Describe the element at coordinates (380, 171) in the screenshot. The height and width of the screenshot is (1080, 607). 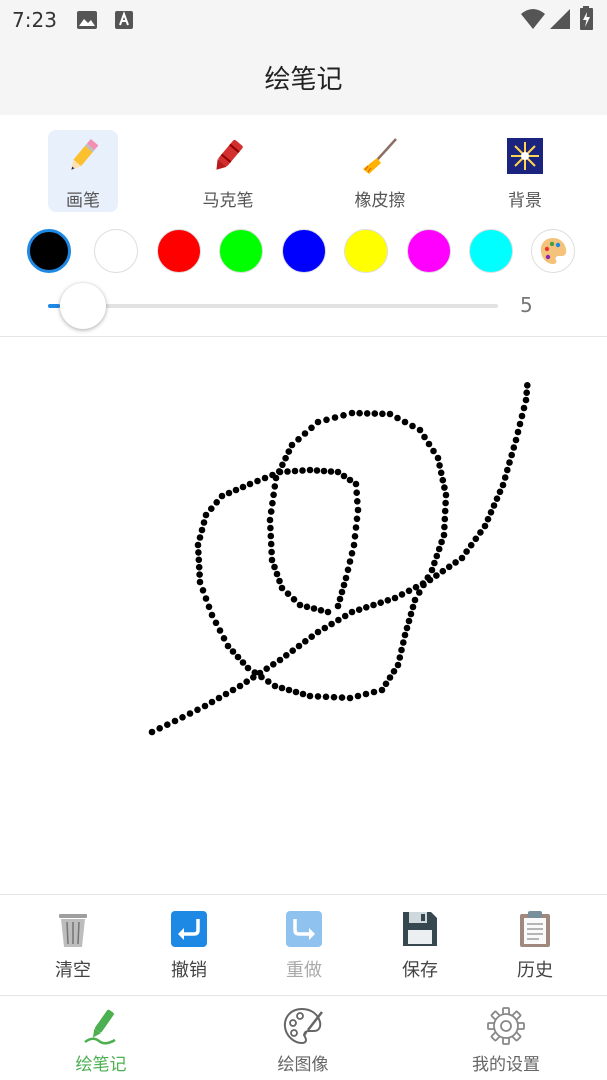
I see `tool-eraser: 橡皮擦` at that location.